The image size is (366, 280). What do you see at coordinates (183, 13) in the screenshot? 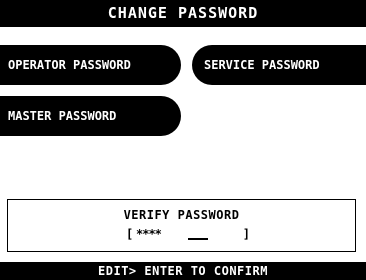
I see `page-title: CHANGE PASSWORD` at bounding box center [183, 13].